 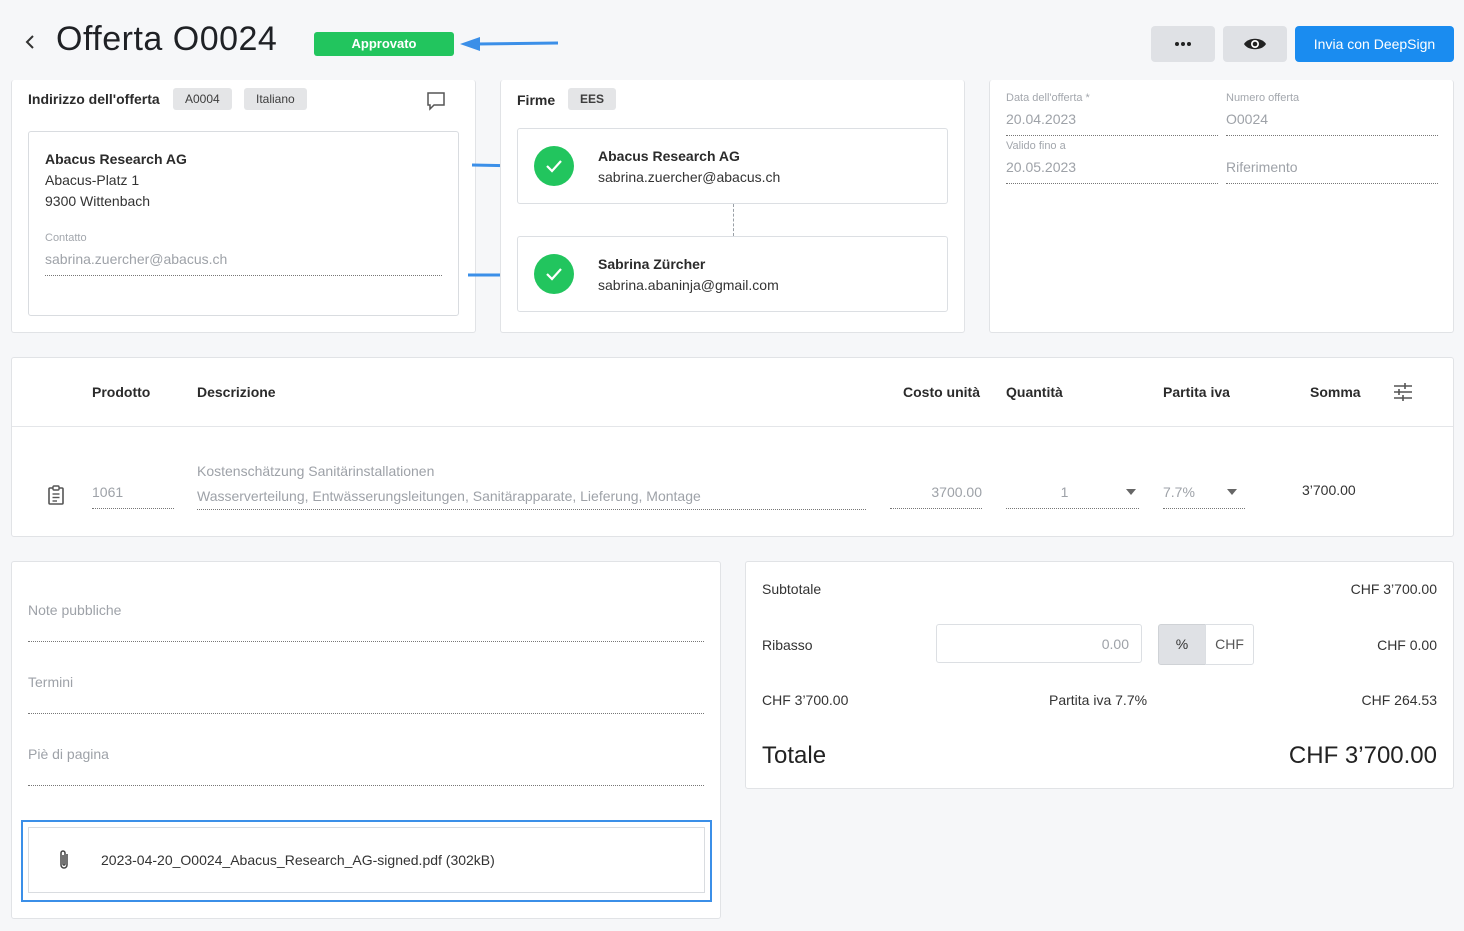 I want to click on signature-type-chip: EES, so click(x=592, y=99).